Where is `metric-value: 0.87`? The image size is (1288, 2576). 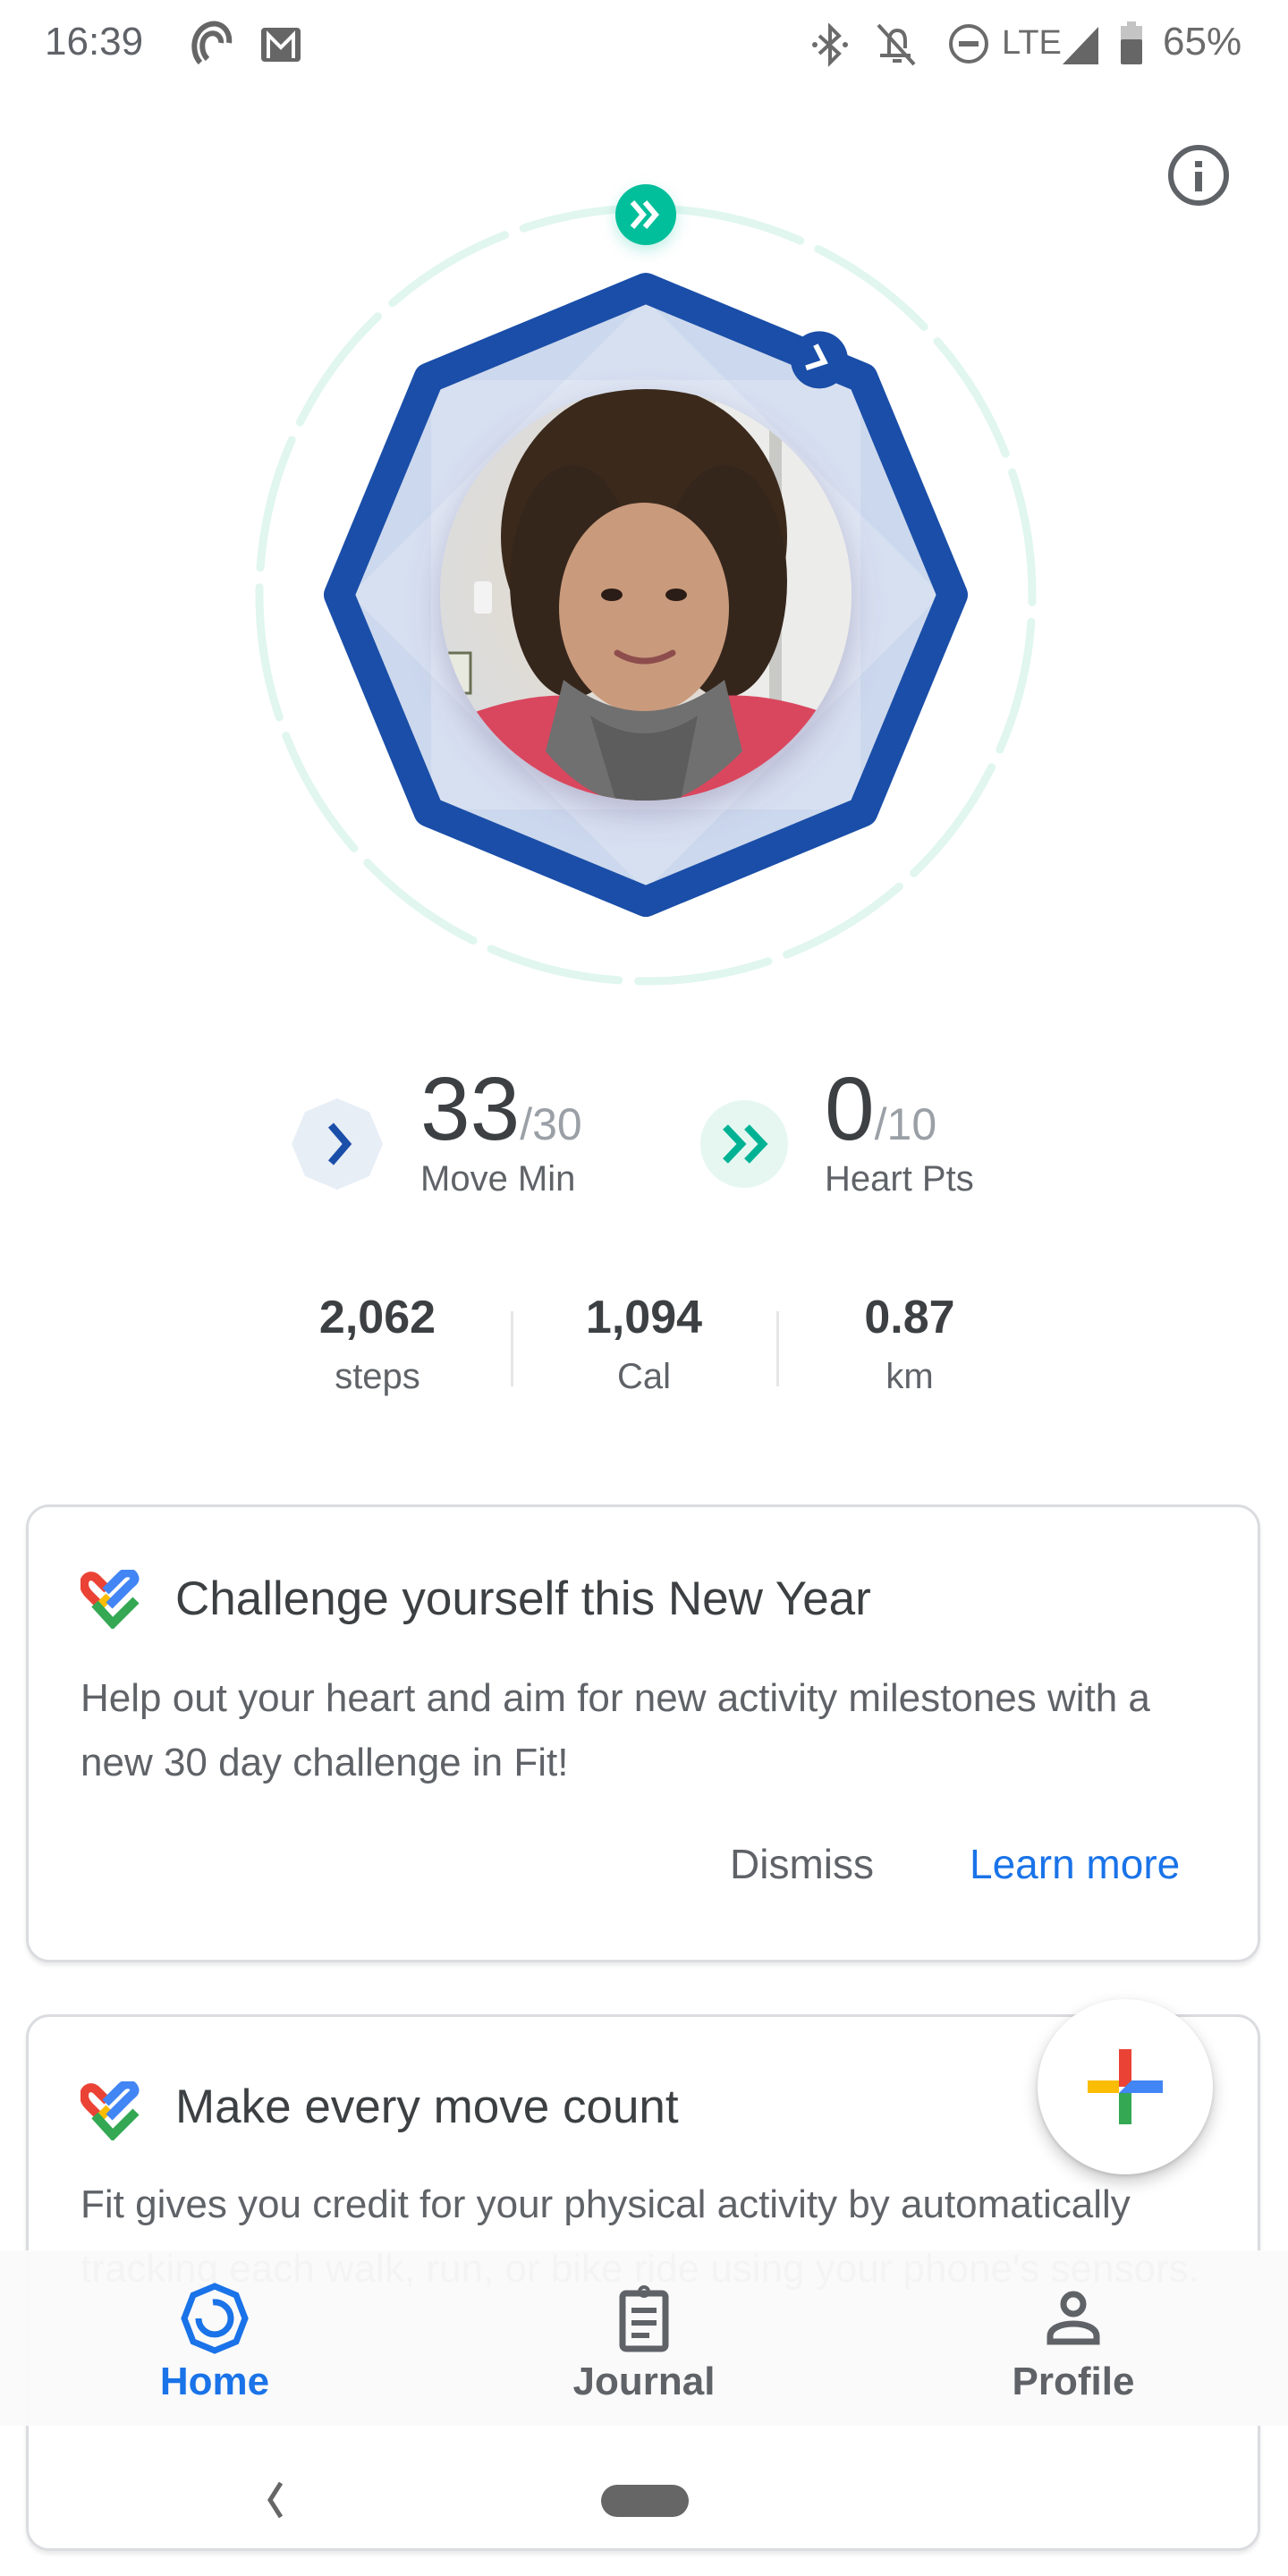 metric-value: 0.87 is located at coordinates (909, 1317).